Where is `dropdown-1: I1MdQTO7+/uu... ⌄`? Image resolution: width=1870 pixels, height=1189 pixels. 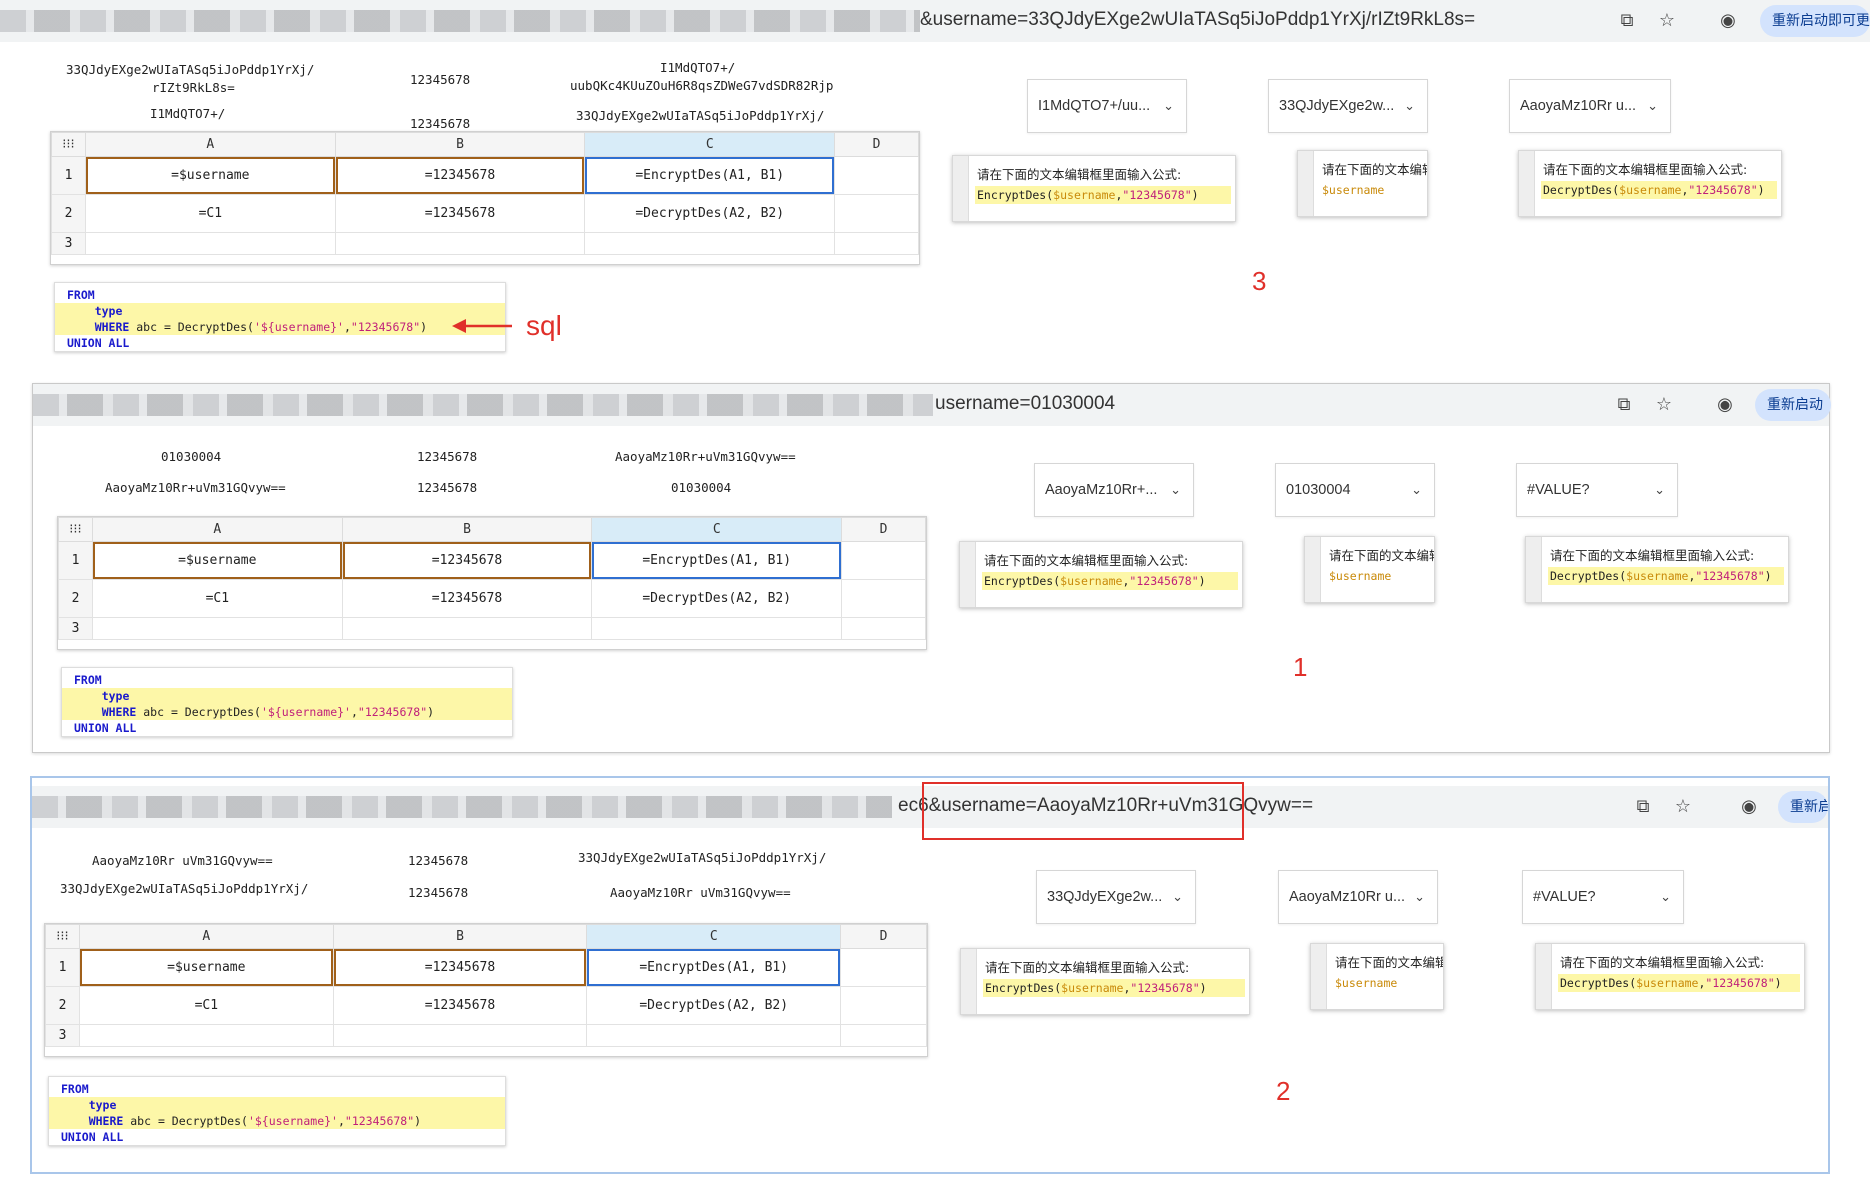
dropdown-1: I1MdQTO7+/uu... ⌄ is located at coordinates (1107, 106).